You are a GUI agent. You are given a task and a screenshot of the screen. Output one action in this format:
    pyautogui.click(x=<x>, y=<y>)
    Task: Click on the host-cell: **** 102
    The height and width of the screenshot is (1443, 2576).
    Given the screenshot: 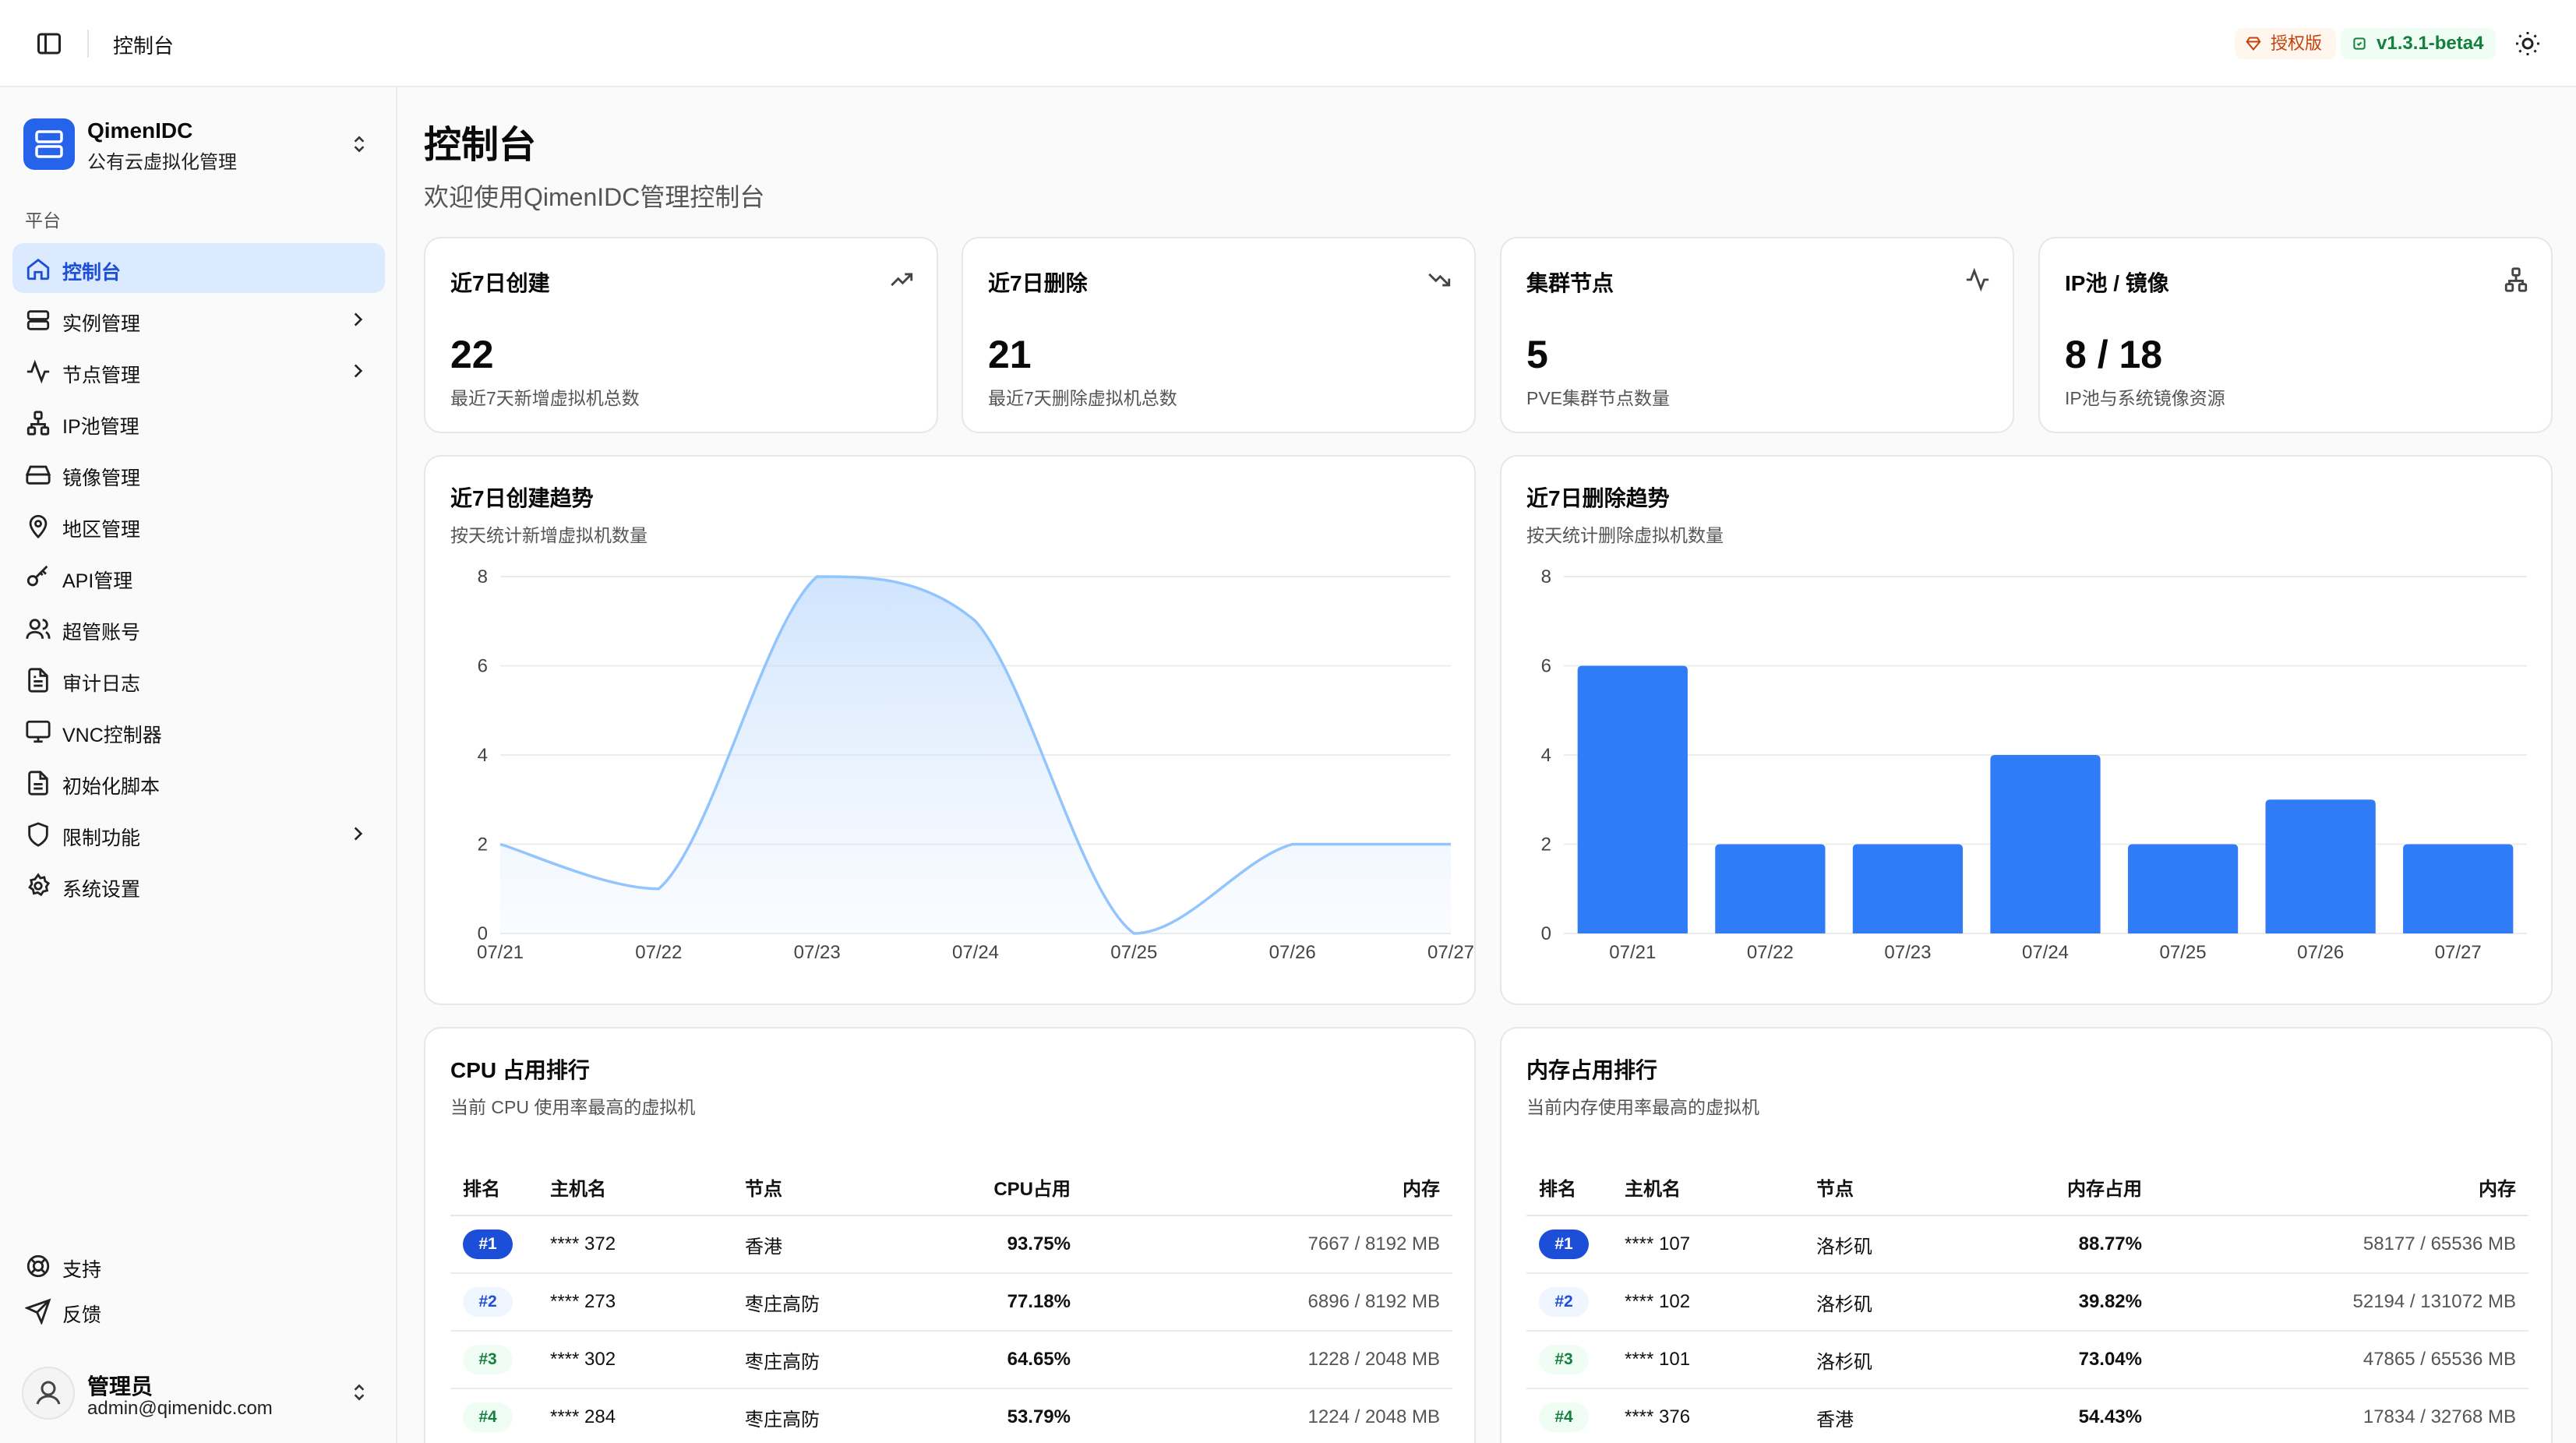 What is the action you would take?
    pyautogui.click(x=1708, y=1302)
    